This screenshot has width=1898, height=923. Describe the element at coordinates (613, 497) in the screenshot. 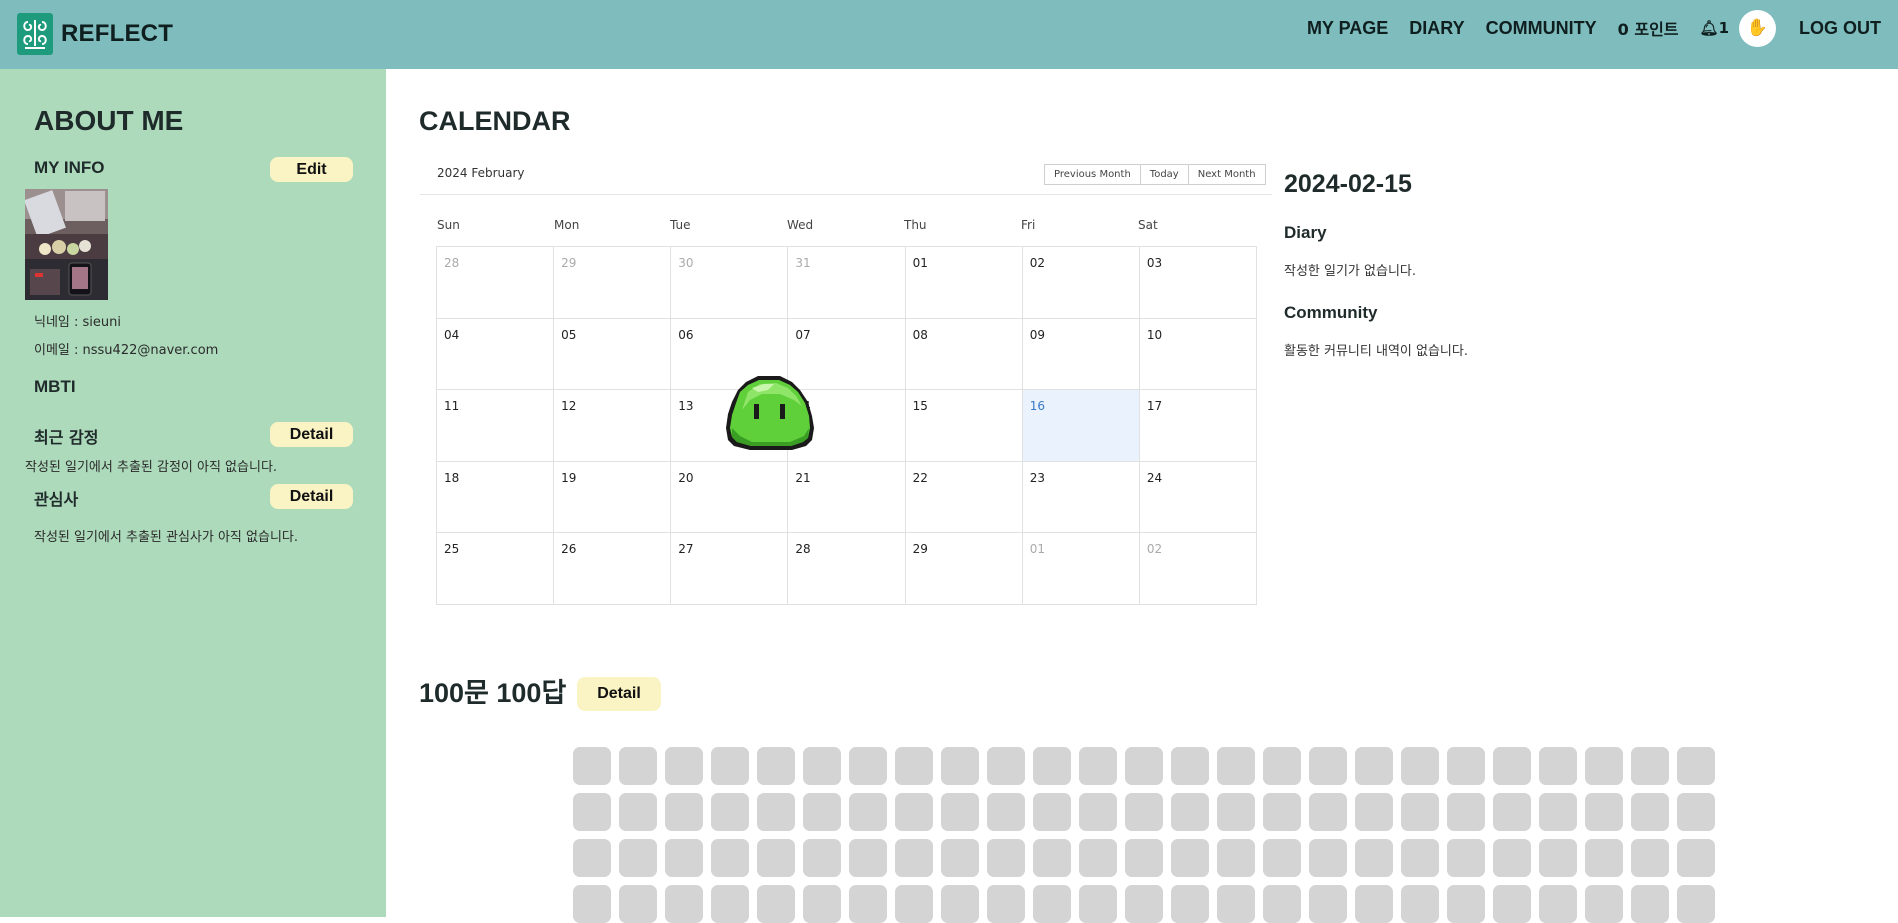

I see `calendar-day: 19` at that location.